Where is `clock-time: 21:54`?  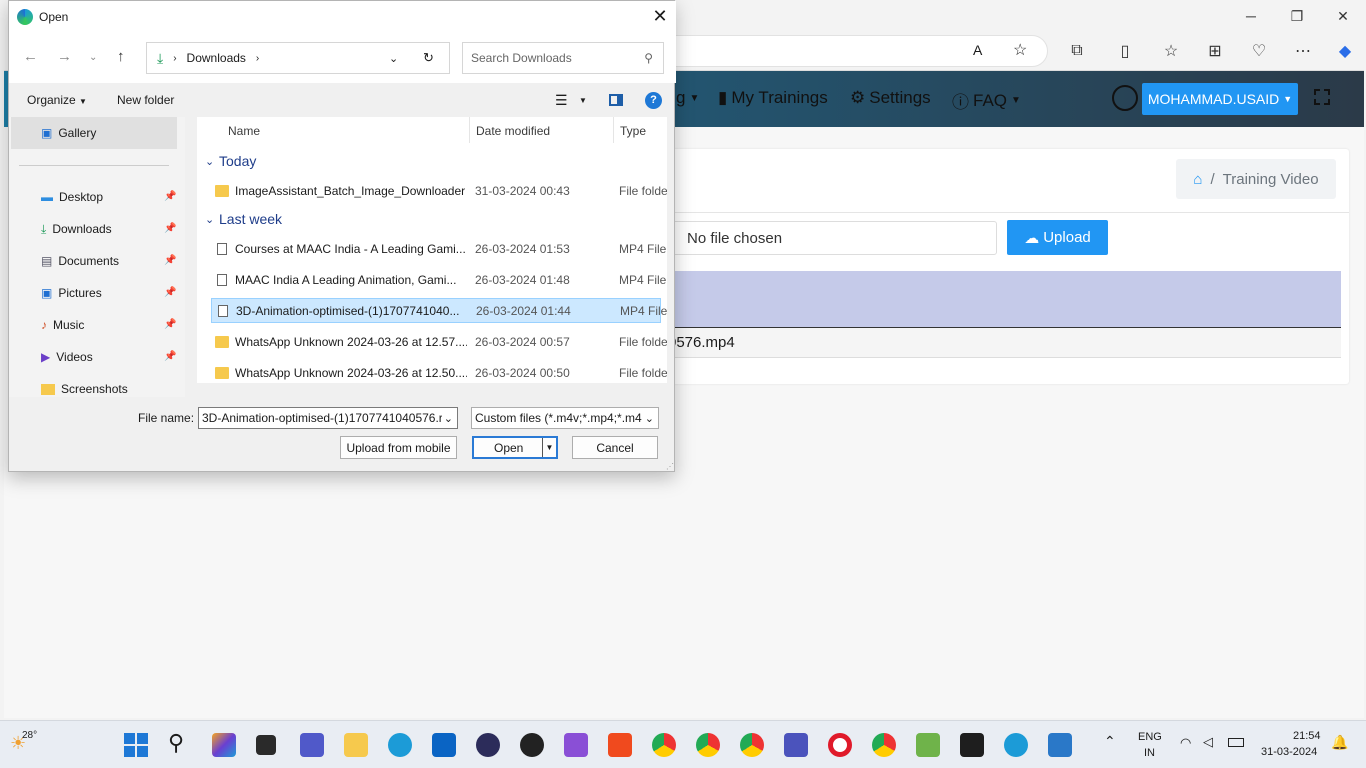
clock-time: 21:54 is located at coordinates (1307, 736).